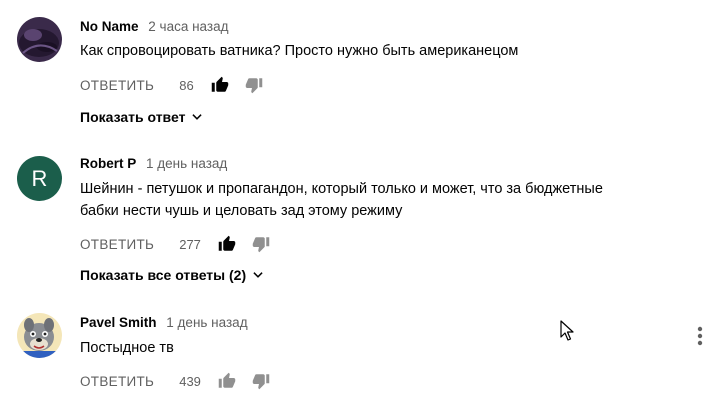  Describe the element at coordinates (567, 333) in the screenshot. I see `mouse-cursor-icon` at that location.